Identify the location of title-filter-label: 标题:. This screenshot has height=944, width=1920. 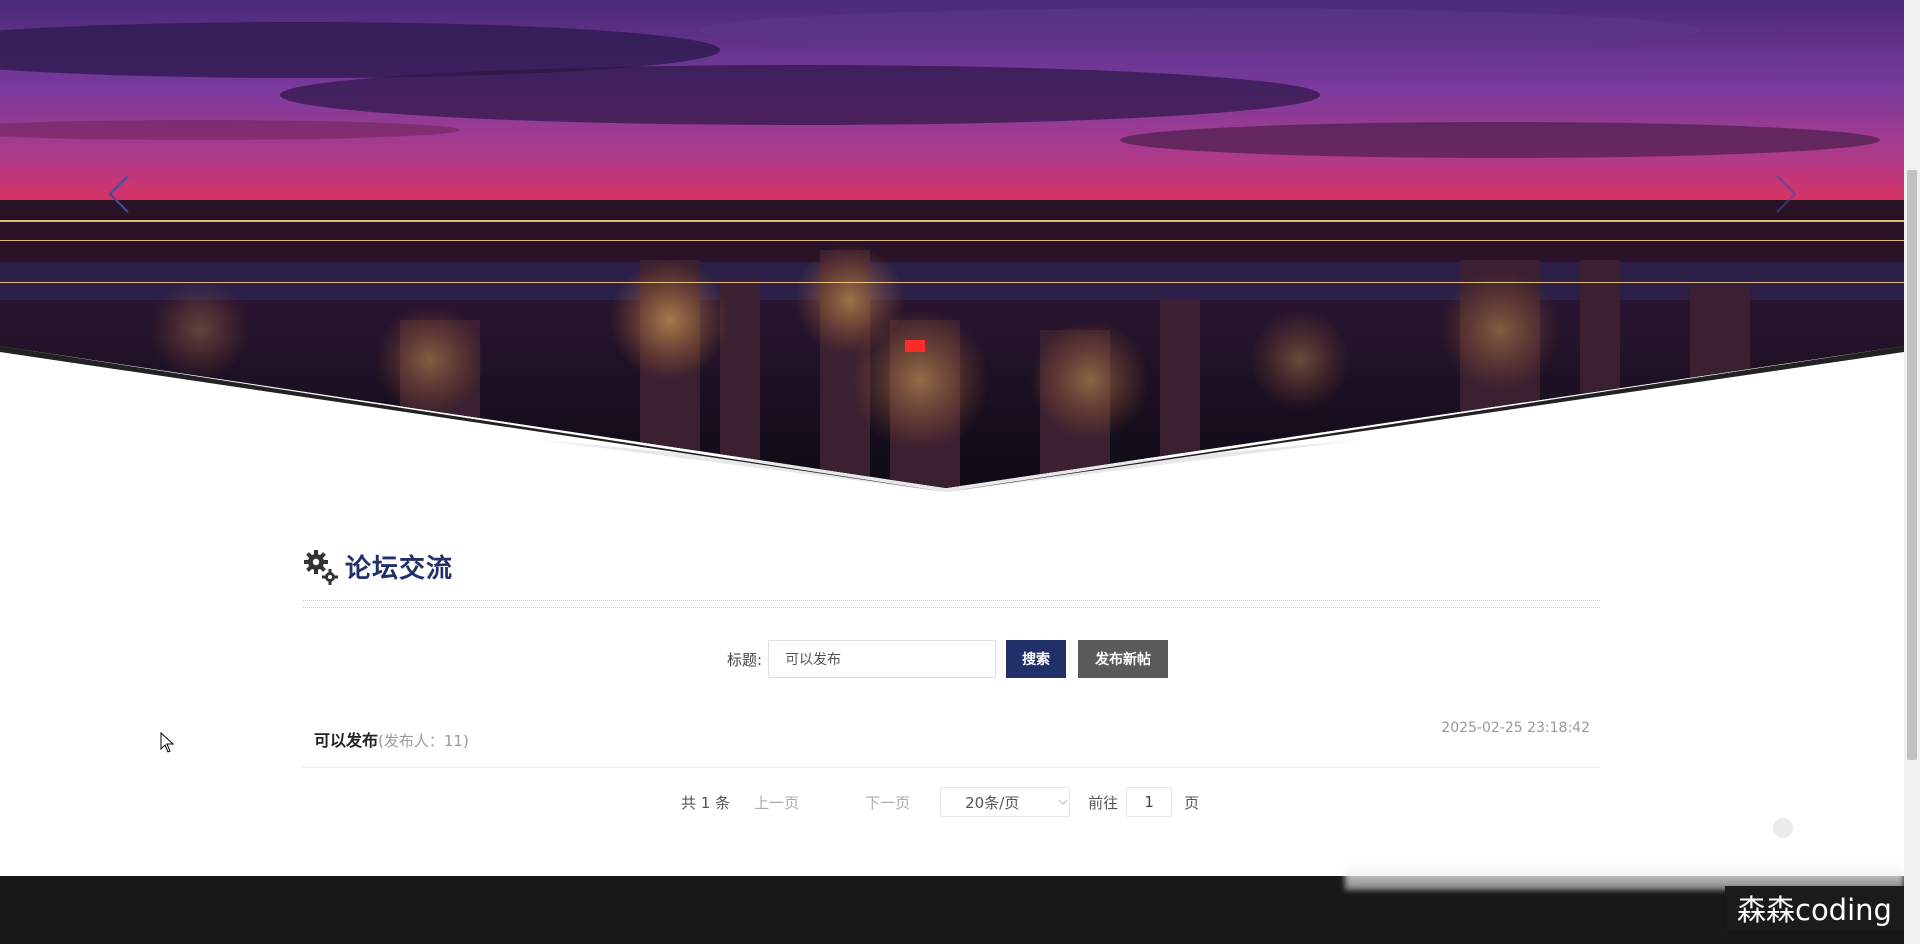
(745, 659).